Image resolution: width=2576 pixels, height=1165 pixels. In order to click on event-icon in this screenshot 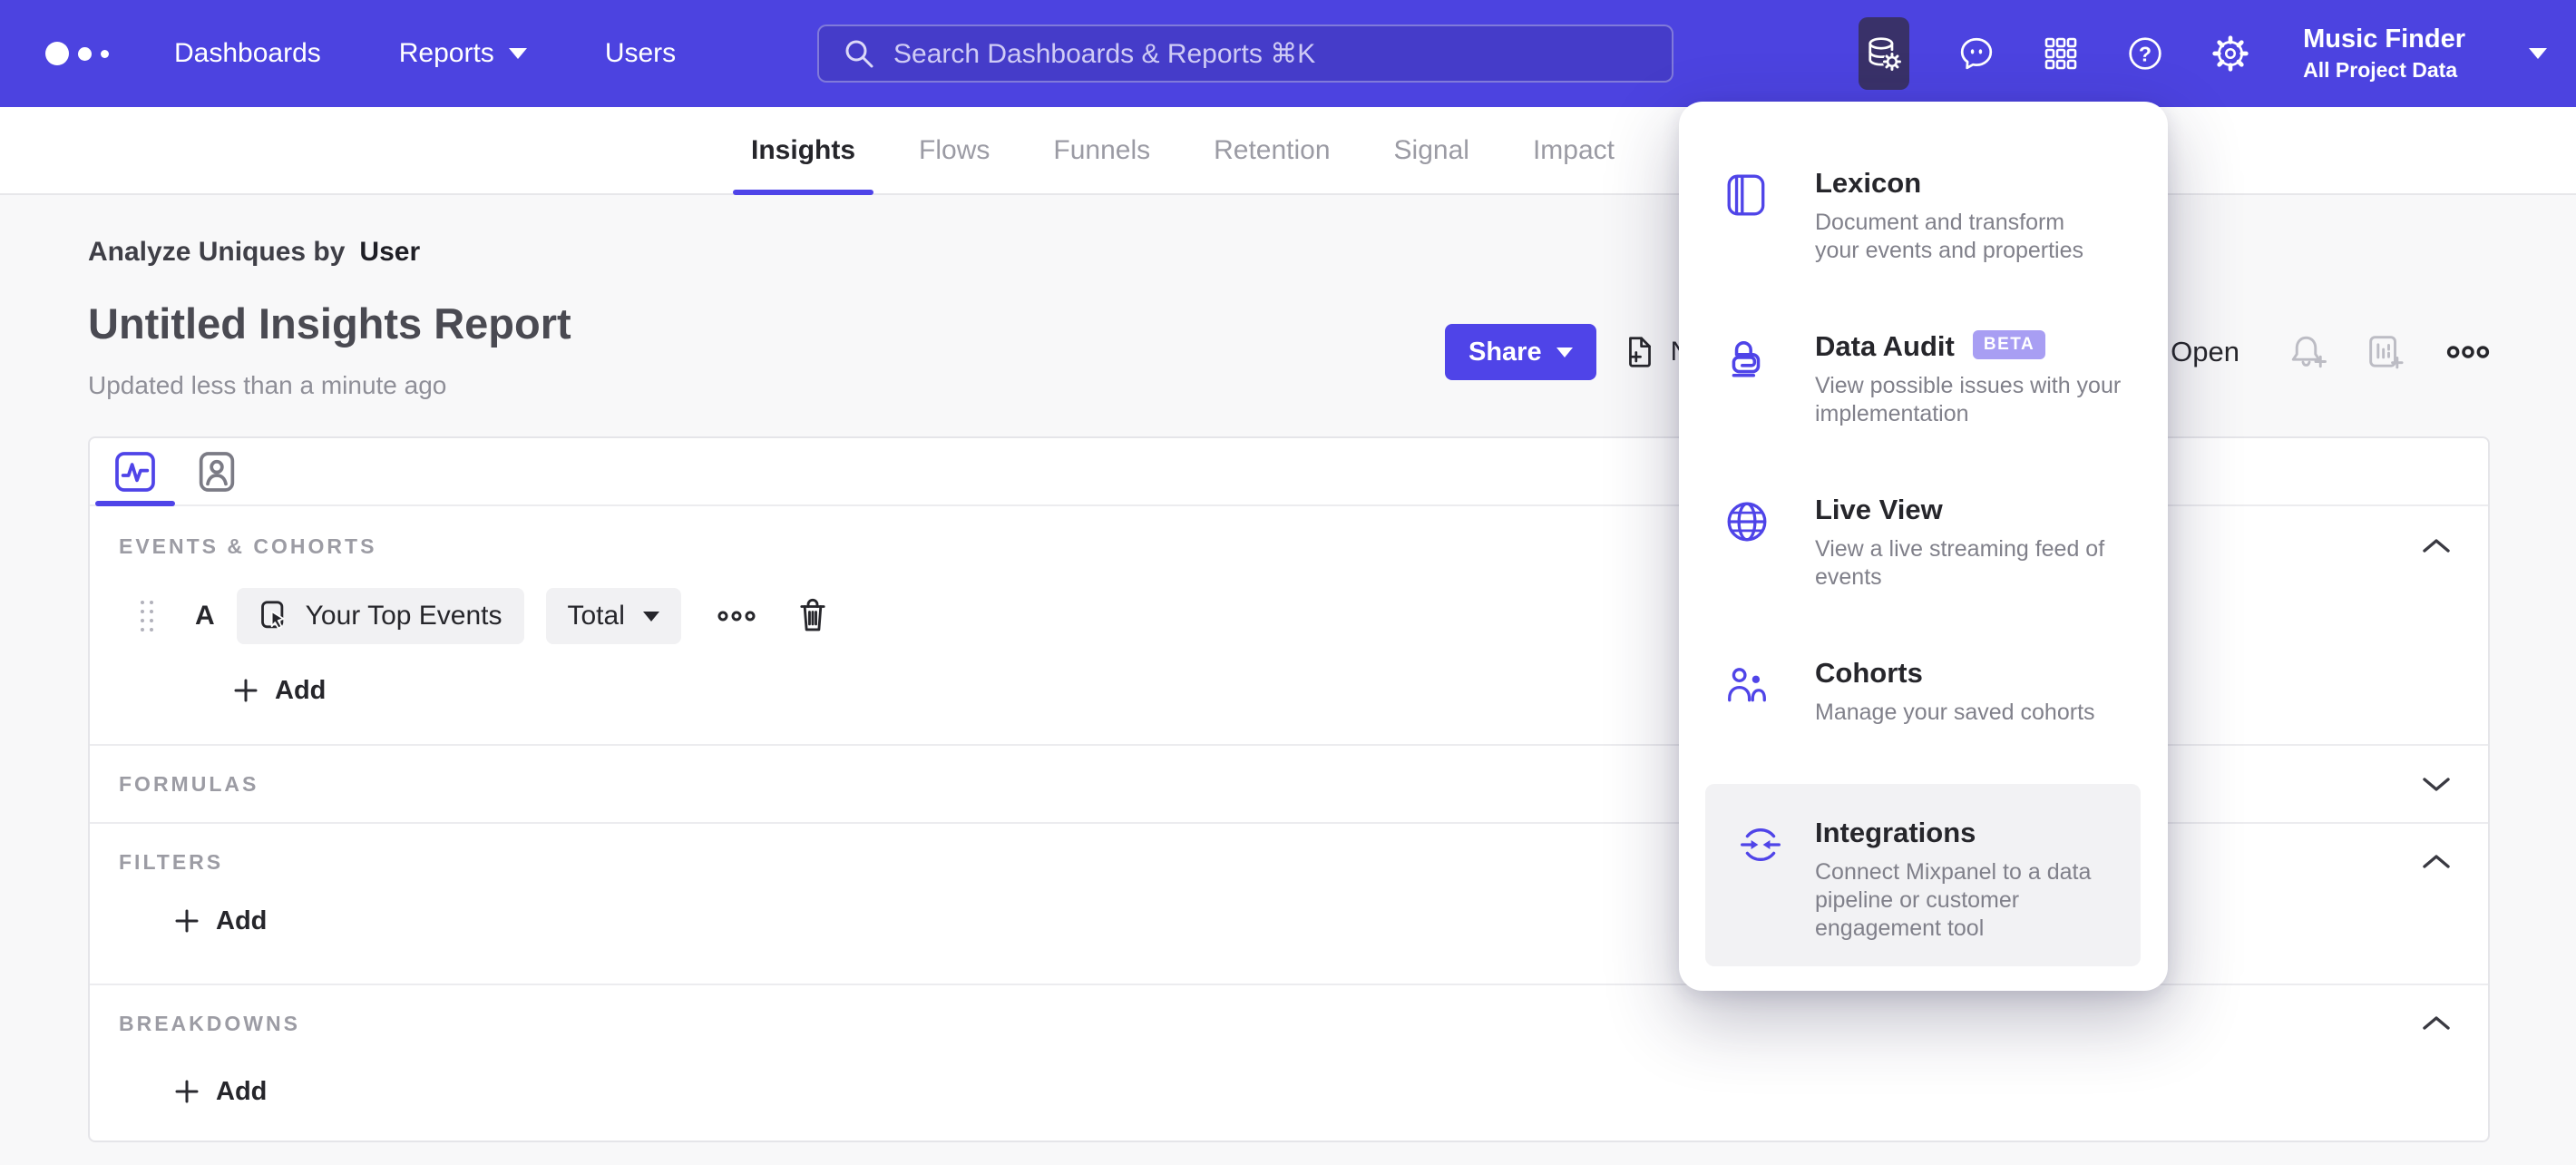, I will do `click(272, 615)`.